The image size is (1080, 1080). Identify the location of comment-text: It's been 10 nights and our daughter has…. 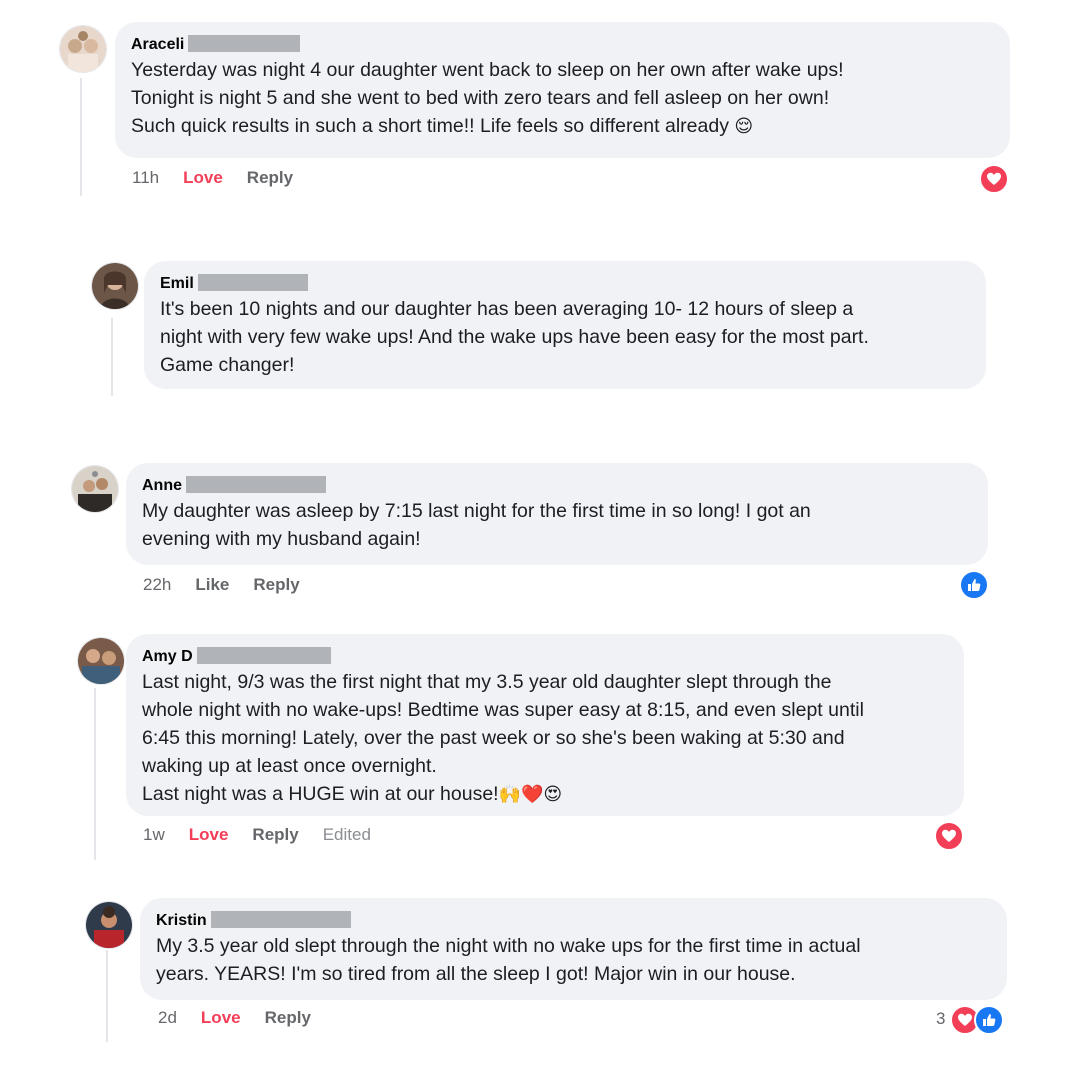
(514, 337).